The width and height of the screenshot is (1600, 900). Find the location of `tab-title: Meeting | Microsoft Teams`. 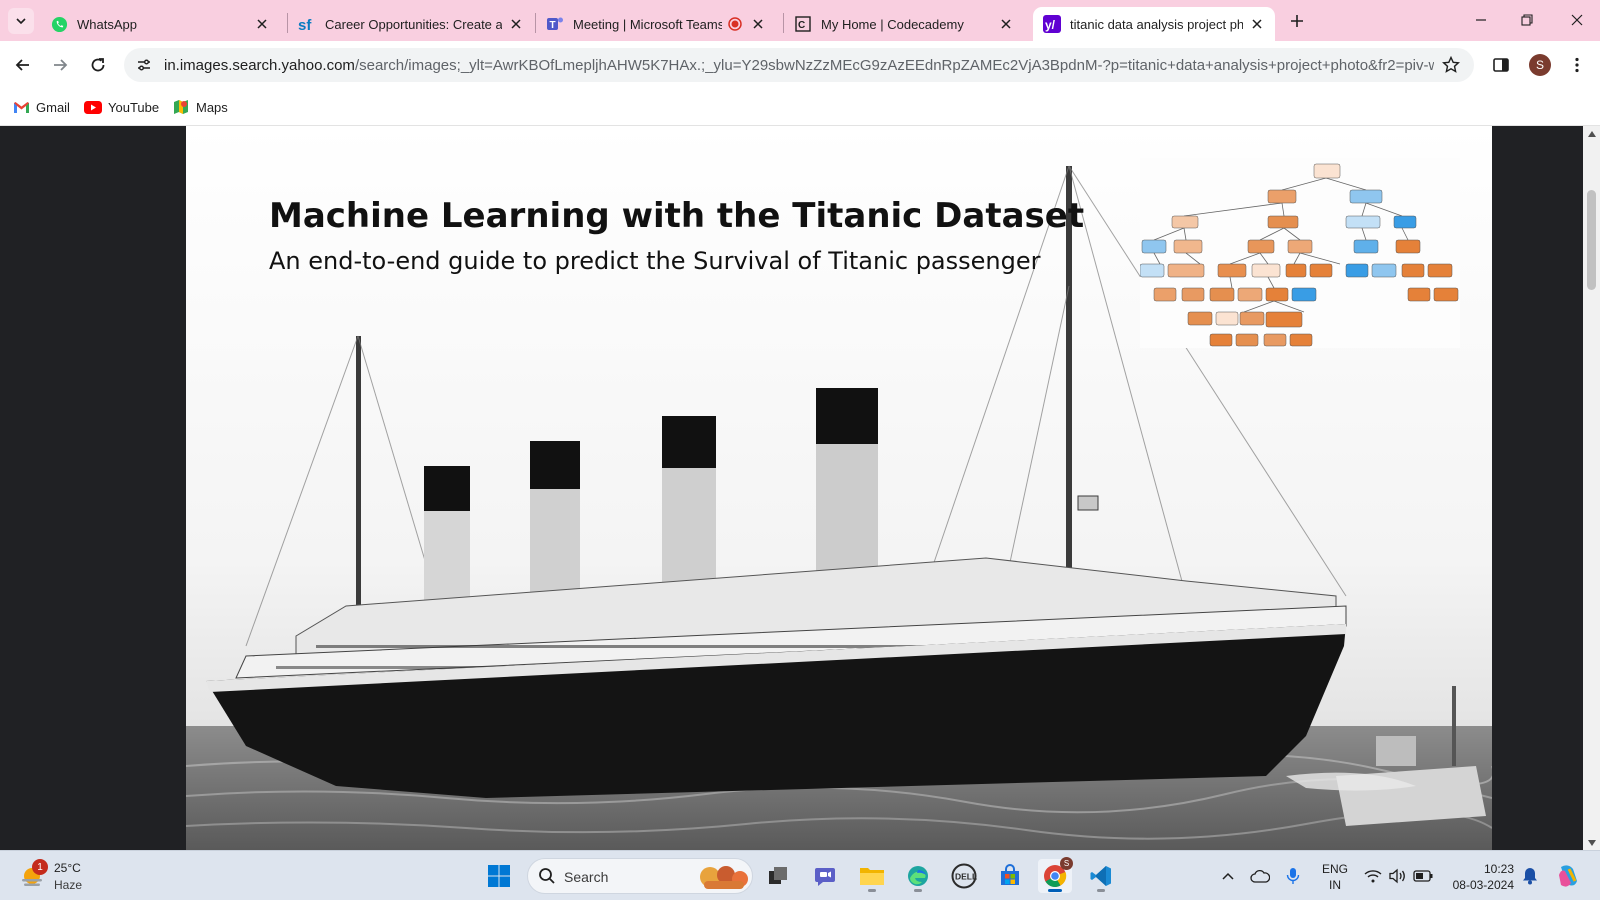

tab-title: Meeting | Microsoft Teams is located at coordinates (647, 24).